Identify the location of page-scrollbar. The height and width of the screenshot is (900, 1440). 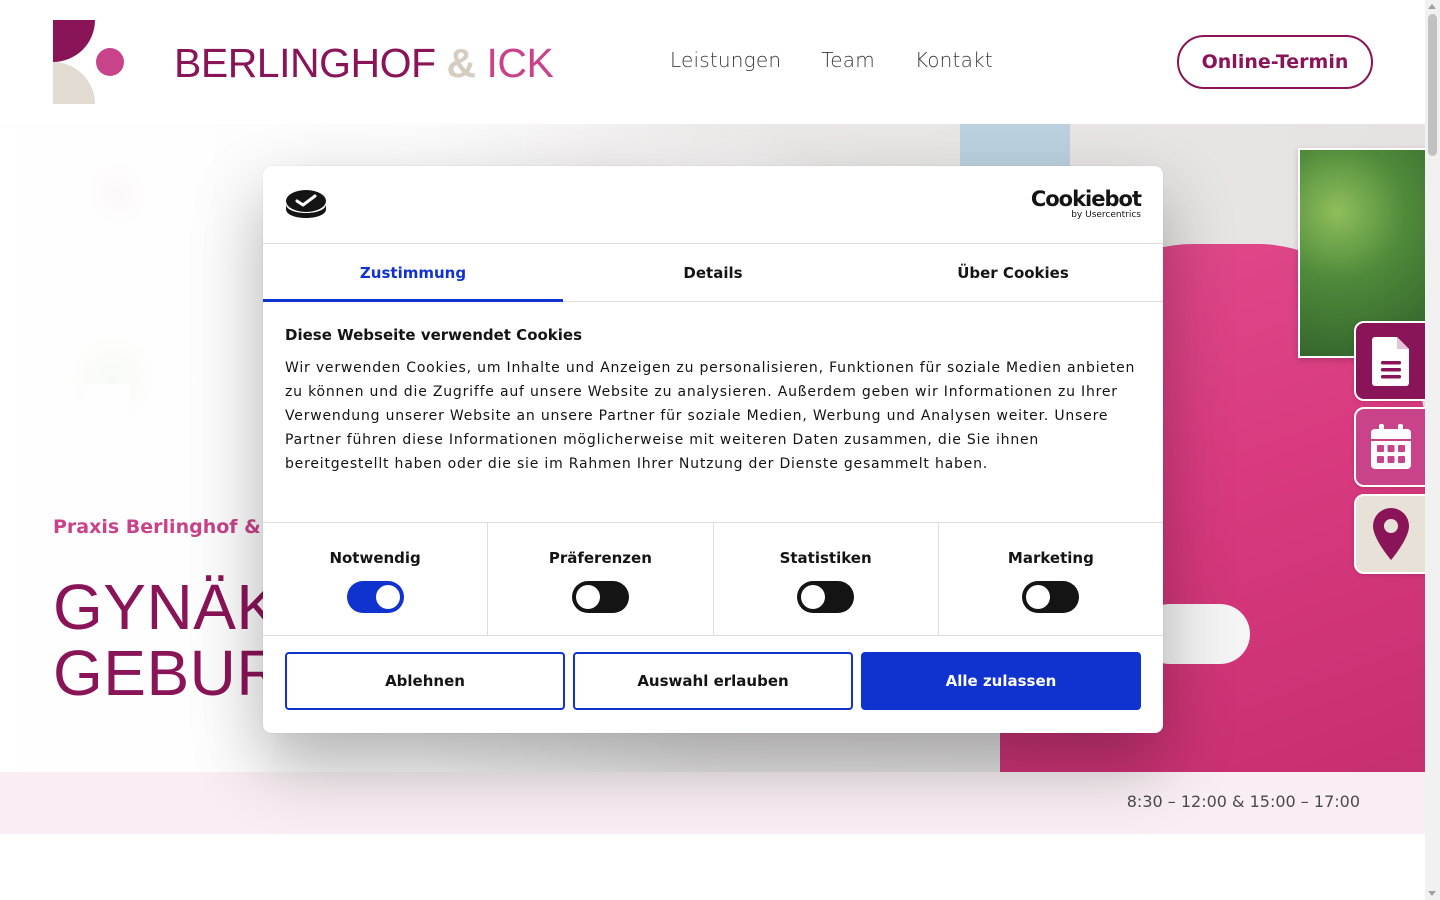
(1432, 450).